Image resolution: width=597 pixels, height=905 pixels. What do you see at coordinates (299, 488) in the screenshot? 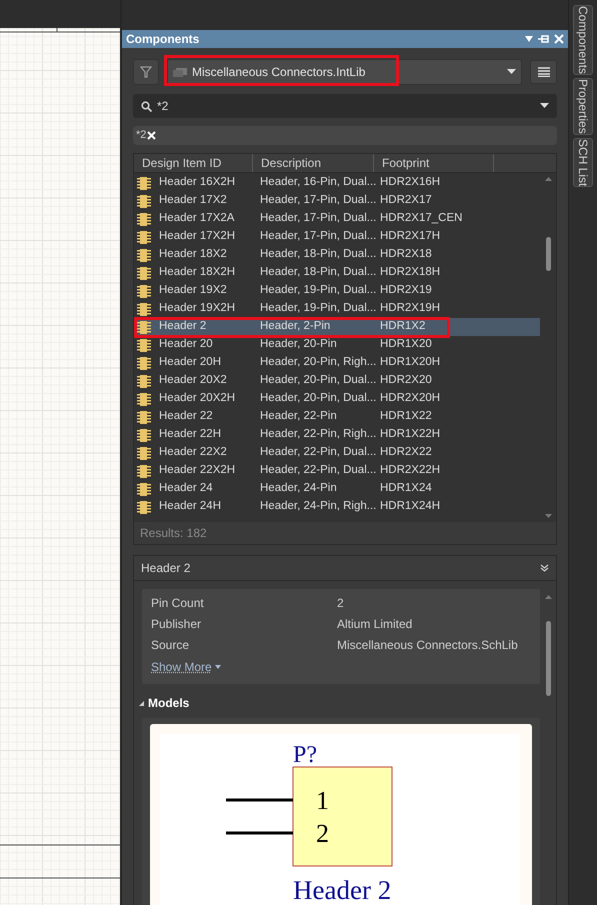
I see `item-description: Header, 24-Pin` at bounding box center [299, 488].